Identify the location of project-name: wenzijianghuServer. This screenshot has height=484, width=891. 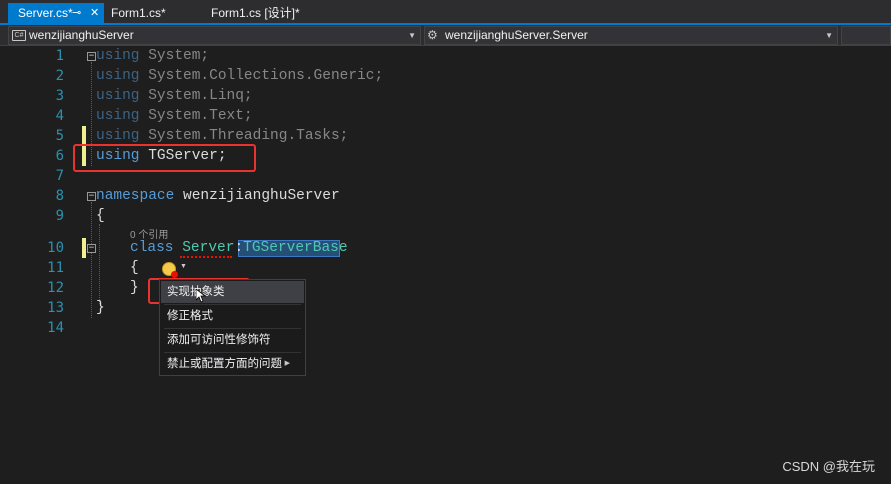
(81, 35).